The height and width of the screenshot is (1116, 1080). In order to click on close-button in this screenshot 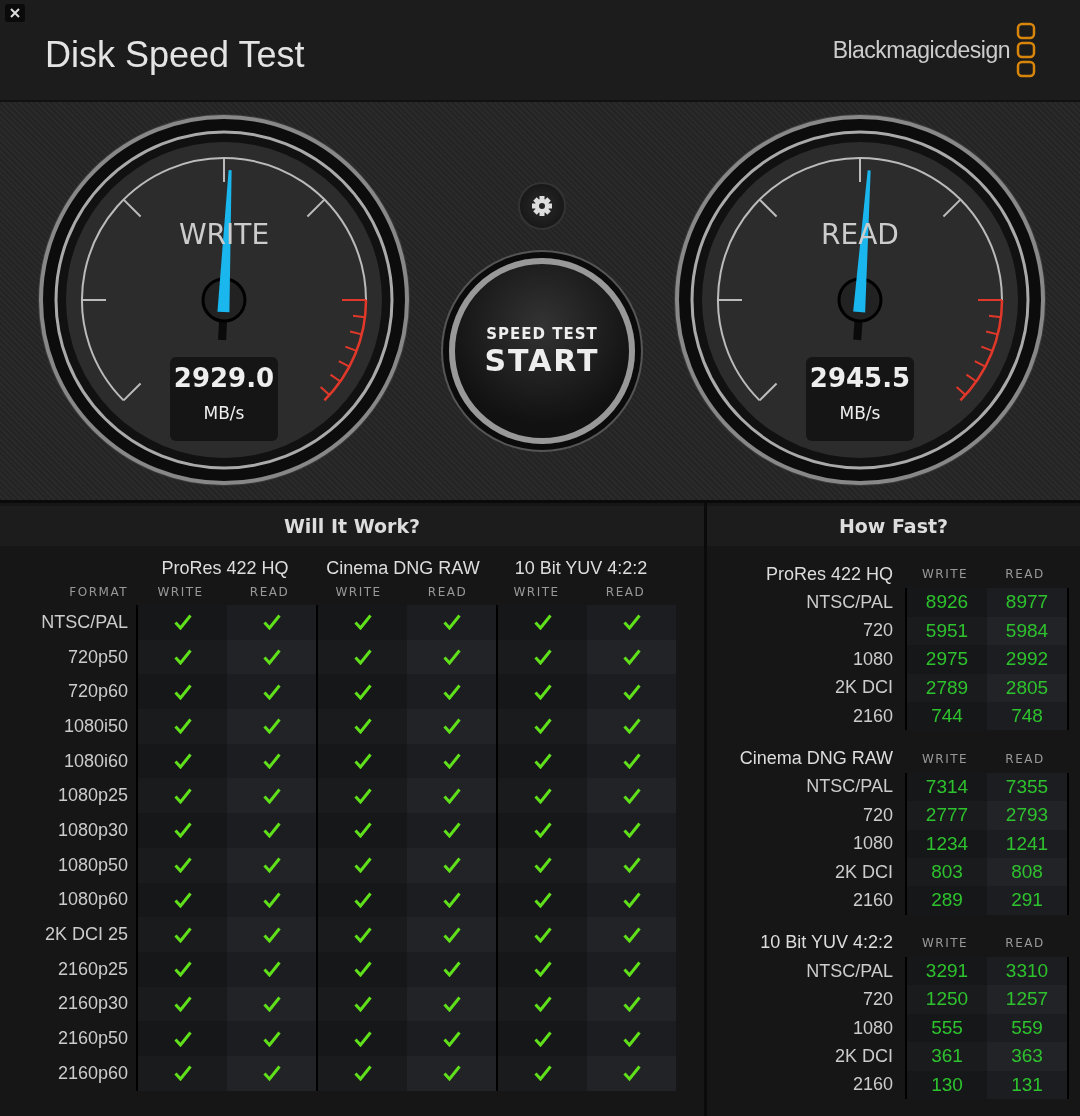, I will do `click(15, 13)`.